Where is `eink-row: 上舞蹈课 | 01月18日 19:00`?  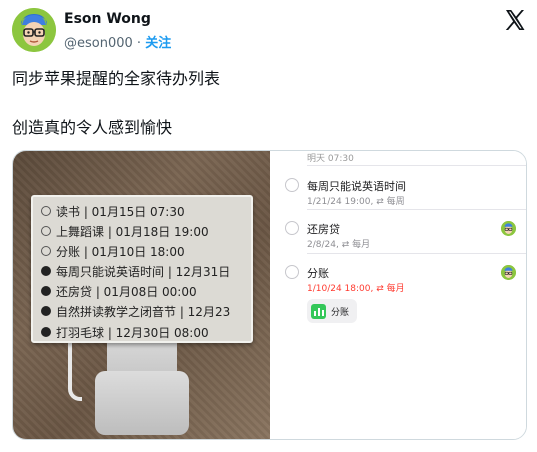 eink-row: 上舞蹈课 | 01月18日 19:00 is located at coordinates (125, 231).